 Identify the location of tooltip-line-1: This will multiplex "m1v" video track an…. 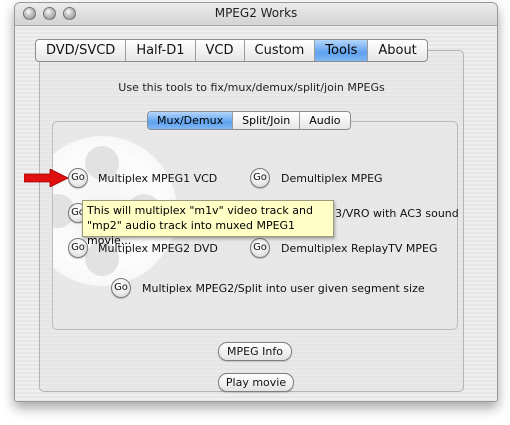
(200, 210).